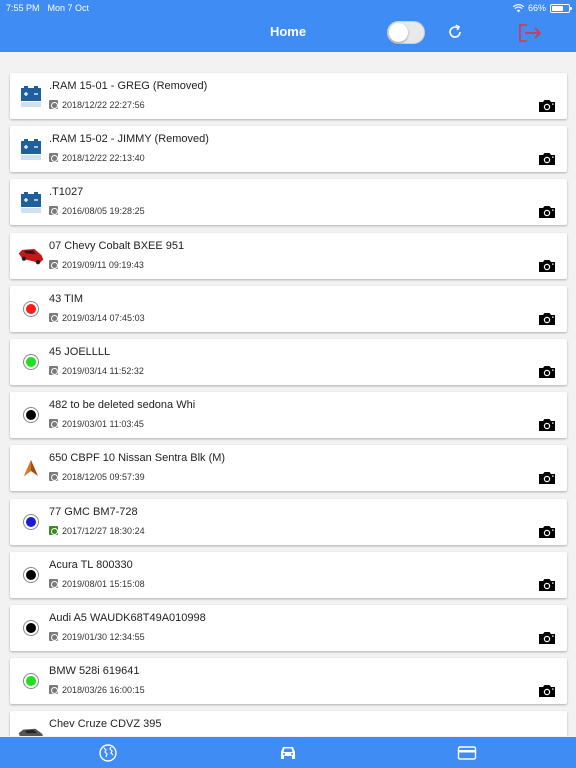  What do you see at coordinates (288, 8) in the screenshot?
I see `status-bar: 7:55 PM Mon 7 Oct 66%` at bounding box center [288, 8].